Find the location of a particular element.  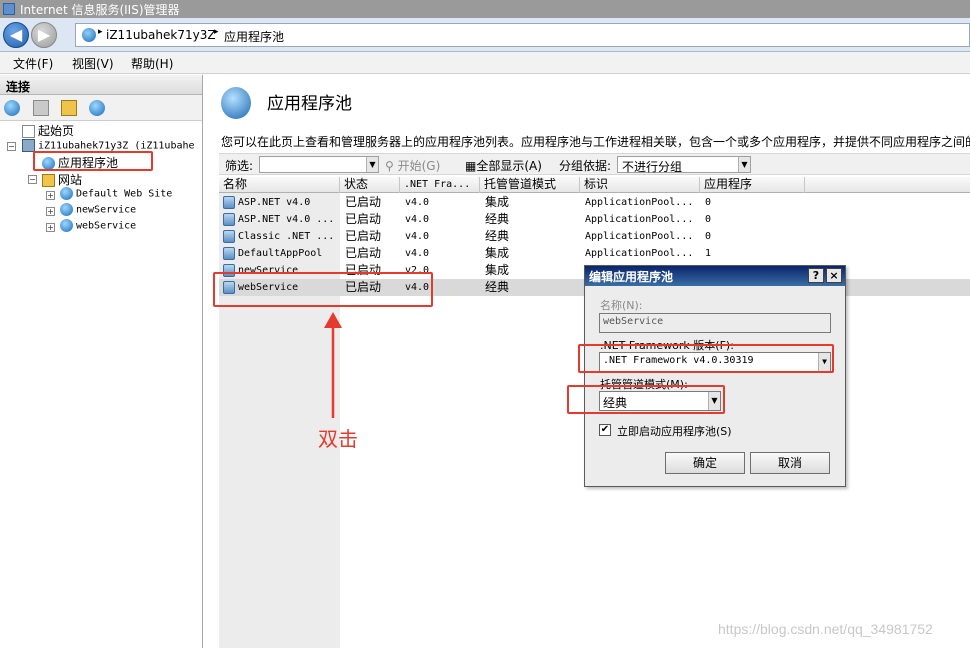

group-by-label: 分组依据: is located at coordinates (585, 166).